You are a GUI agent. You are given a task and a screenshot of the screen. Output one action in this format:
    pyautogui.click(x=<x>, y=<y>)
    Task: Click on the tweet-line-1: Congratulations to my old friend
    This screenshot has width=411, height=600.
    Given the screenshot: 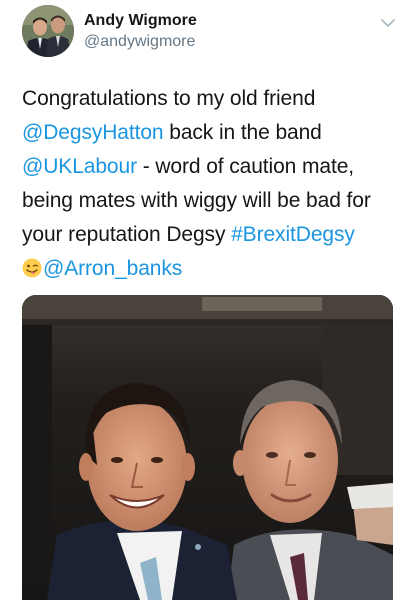 What is the action you would take?
    pyautogui.click(x=209, y=99)
    